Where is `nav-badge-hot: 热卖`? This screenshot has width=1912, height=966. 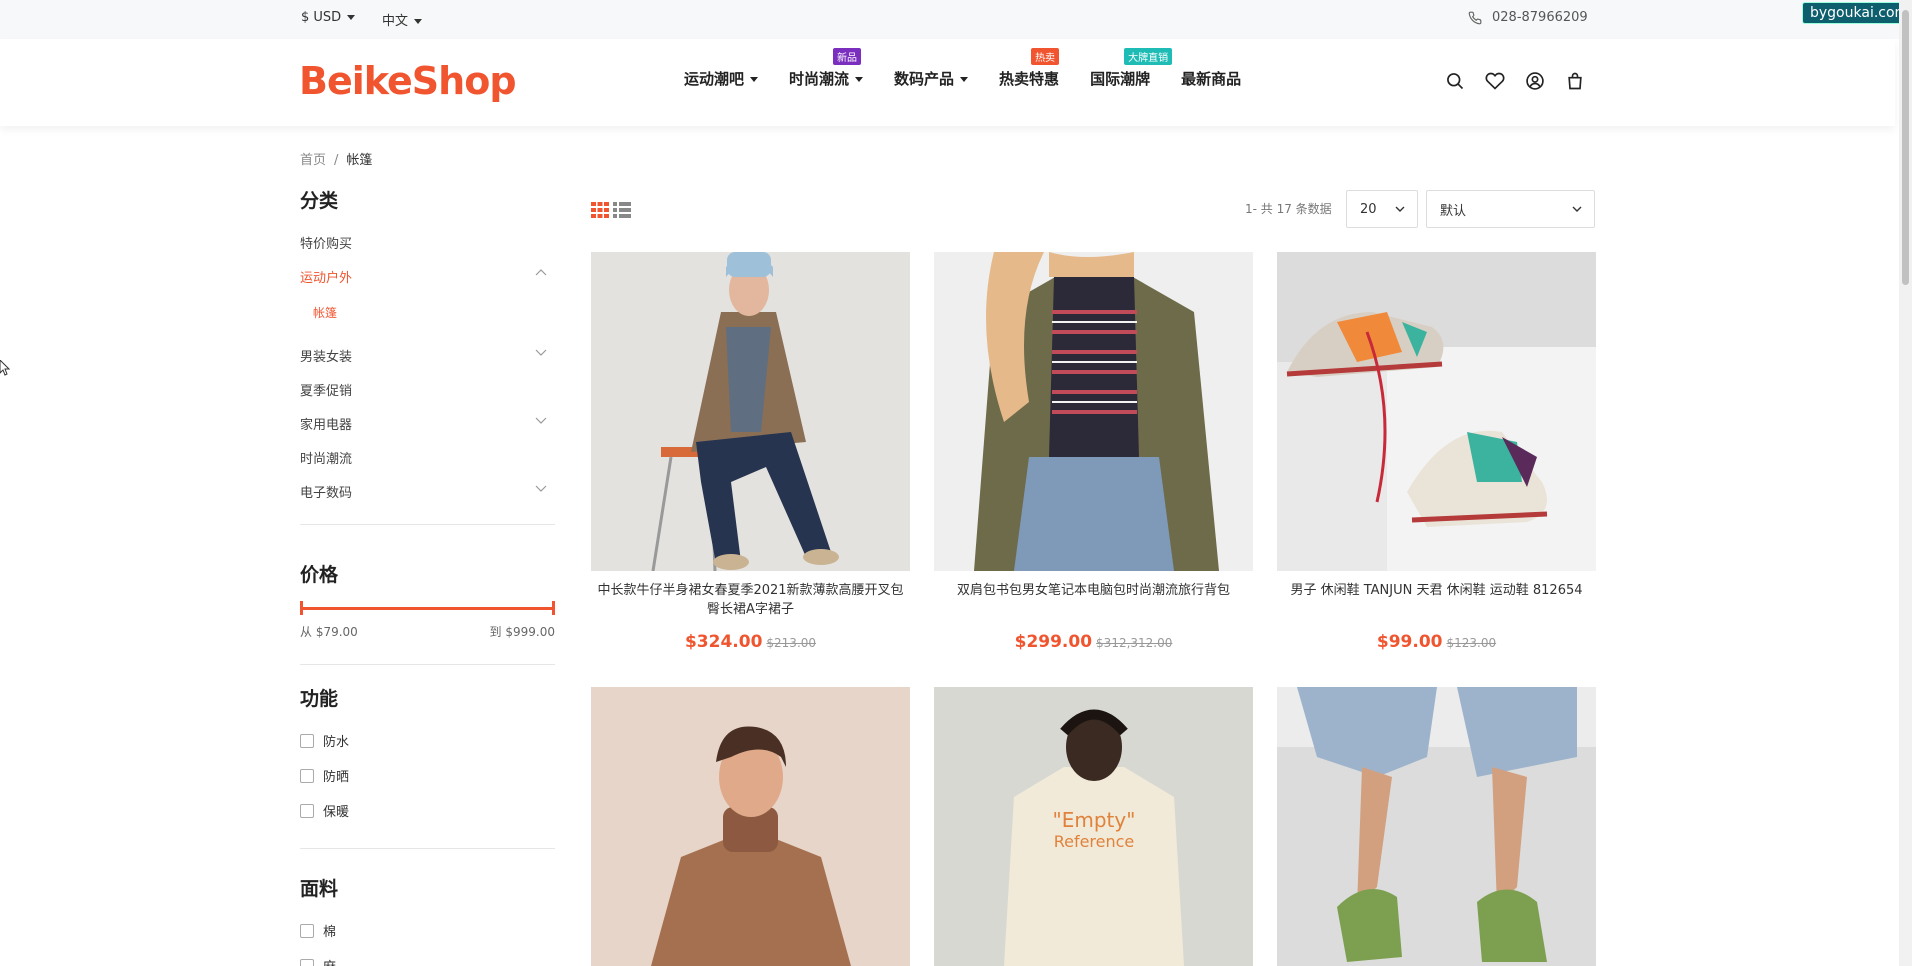
nav-badge-hot: 热卖 is located at coordinates (1045, 56).